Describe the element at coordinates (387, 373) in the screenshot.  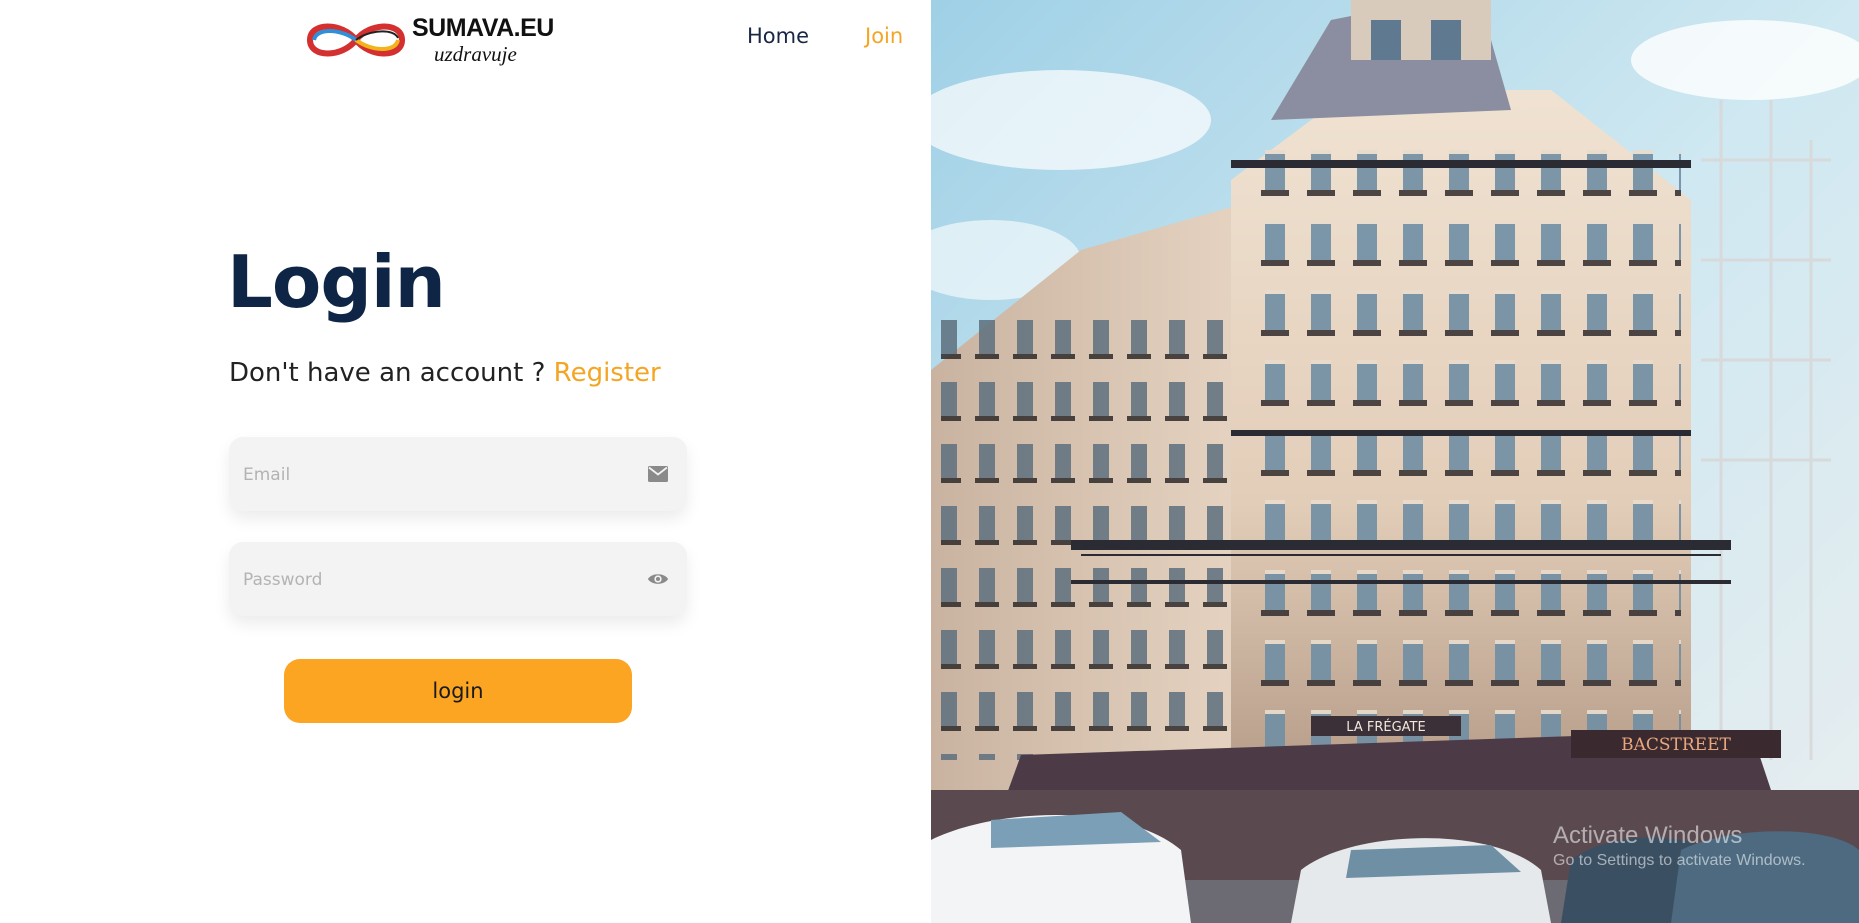
I see `register-prompt-text: Don't have an account ?` at that location.